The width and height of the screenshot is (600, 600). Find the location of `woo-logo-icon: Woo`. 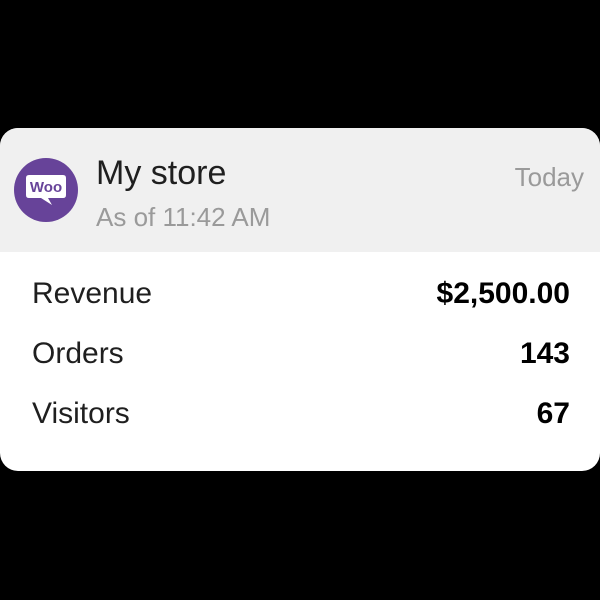

woo-logo-icon: Woo is located at coordinates (46, 190).